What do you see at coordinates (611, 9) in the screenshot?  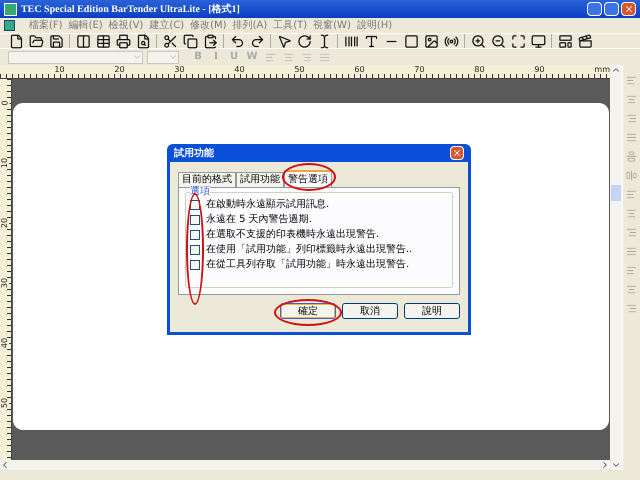 I see `restore-button` at bounding box center [611, 9].